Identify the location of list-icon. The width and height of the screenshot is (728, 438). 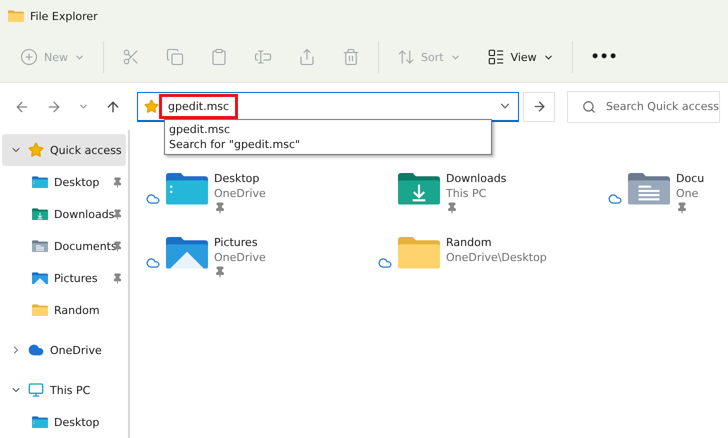
(495, 57).